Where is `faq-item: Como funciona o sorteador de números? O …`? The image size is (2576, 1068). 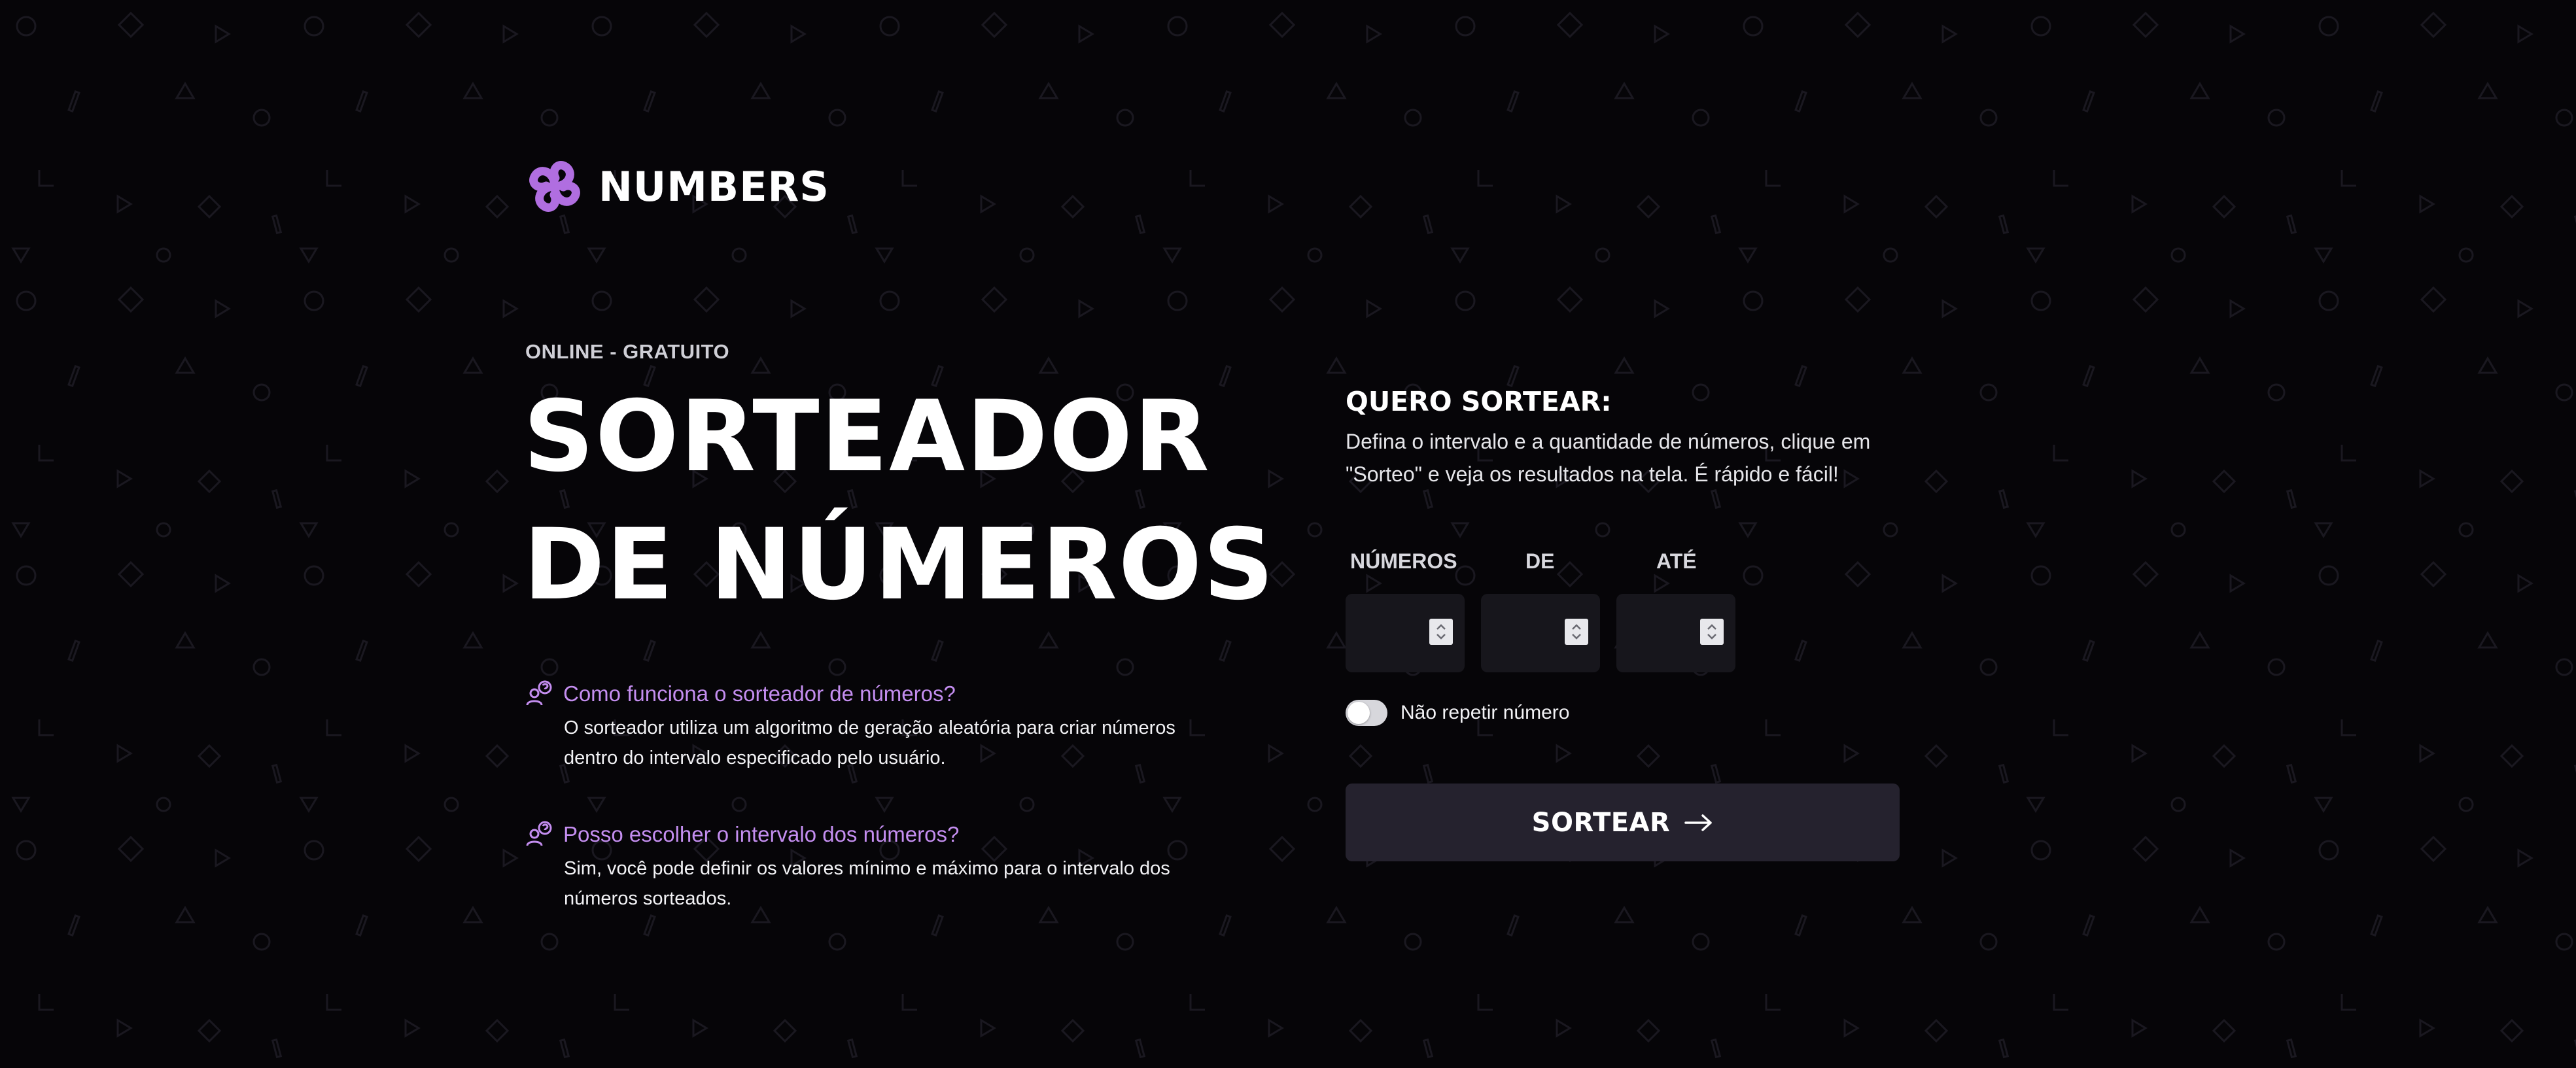 faq-item: Como funciona o sorteador de números? O … is located at coordinates (872, 726).